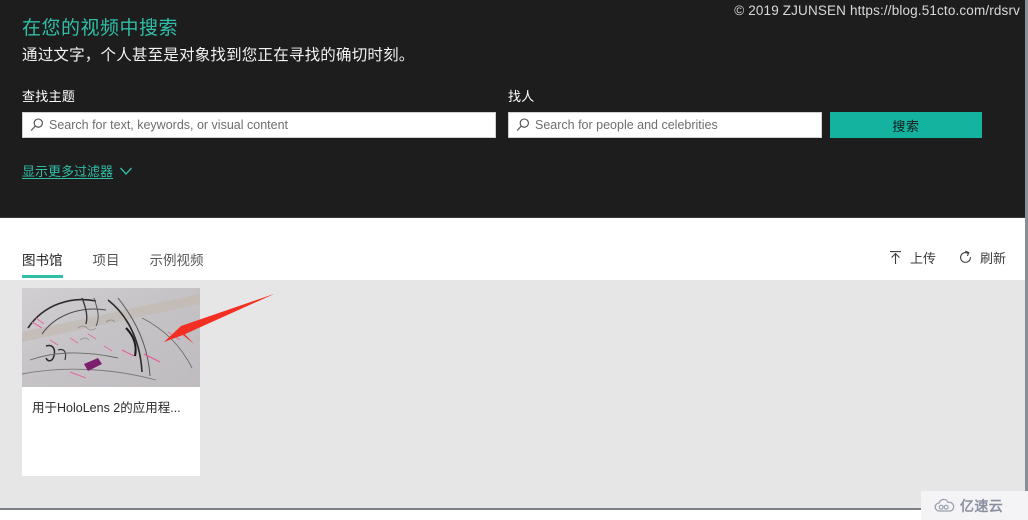 This screenshot has height=520, width=1028. I want to click on upload-icon, so click(895, 257).